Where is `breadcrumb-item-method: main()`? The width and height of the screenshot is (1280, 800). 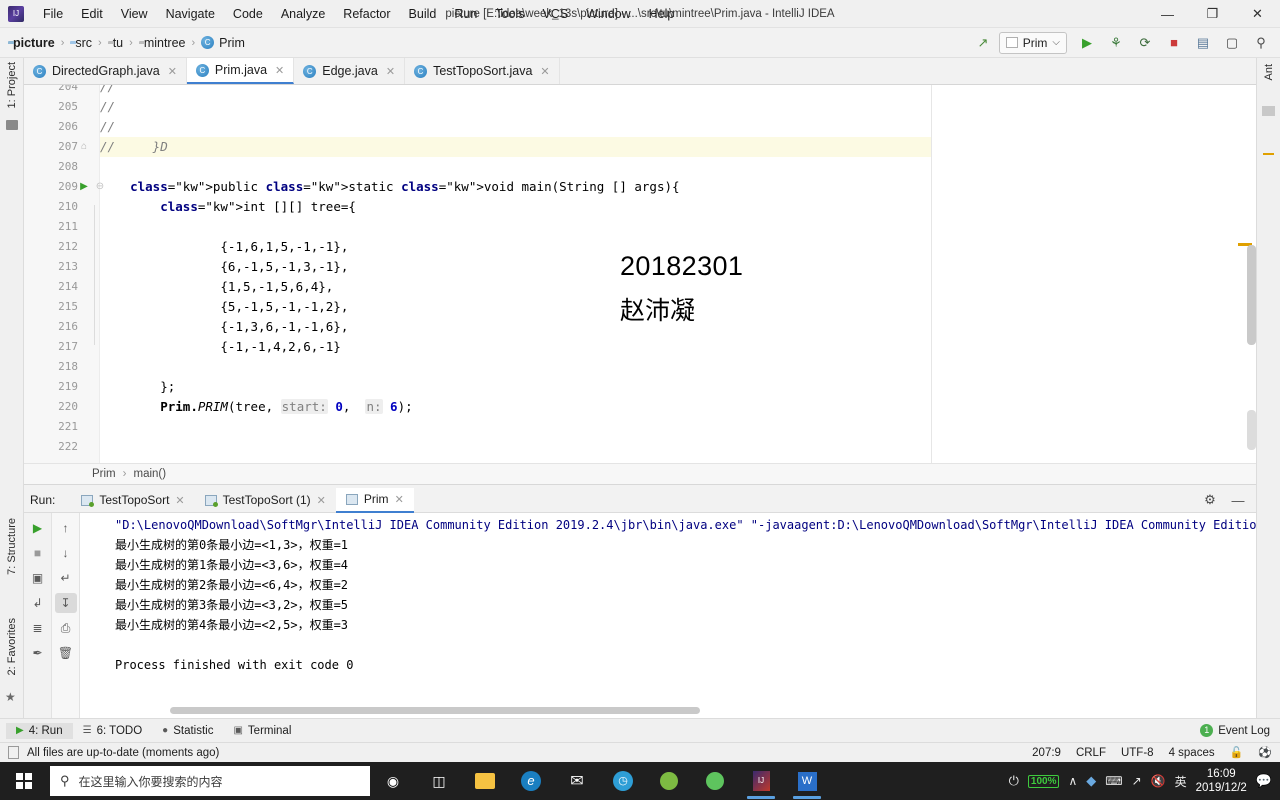
breadcrumb-item-method: main() is located at coordinates (149, 474).